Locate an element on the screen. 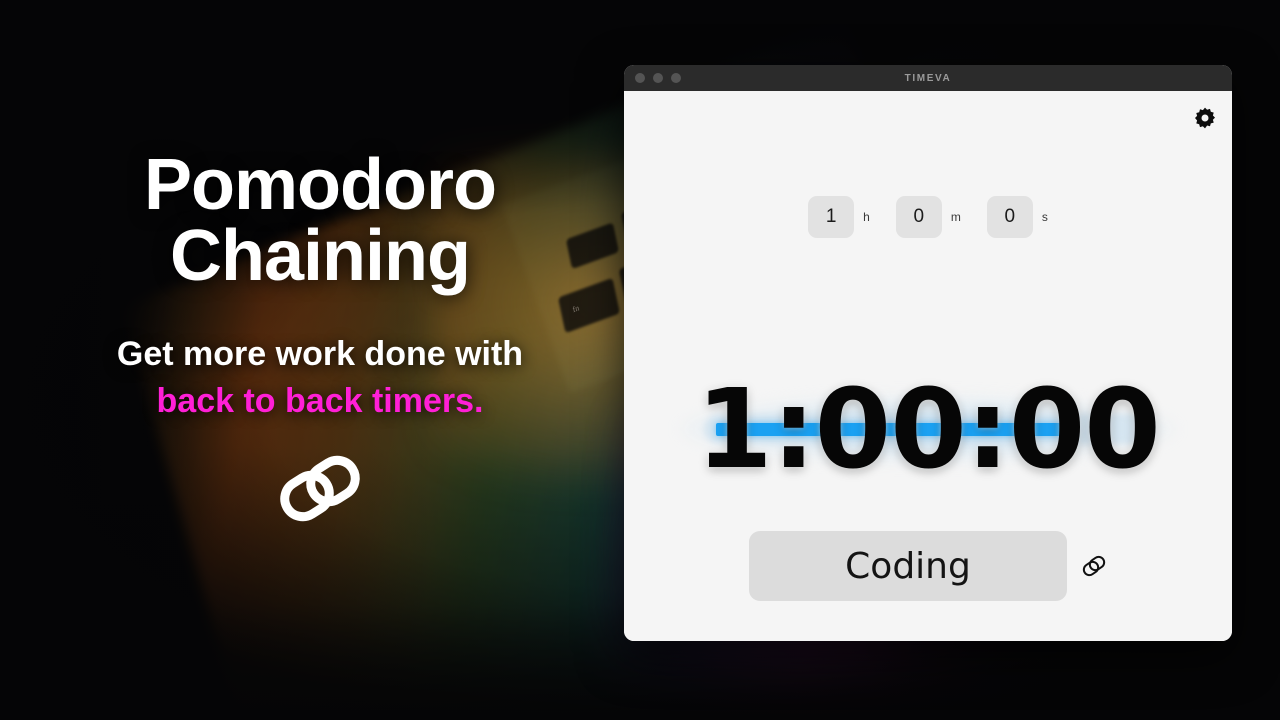  minutes-group: m is located at coordinates (928, 217).